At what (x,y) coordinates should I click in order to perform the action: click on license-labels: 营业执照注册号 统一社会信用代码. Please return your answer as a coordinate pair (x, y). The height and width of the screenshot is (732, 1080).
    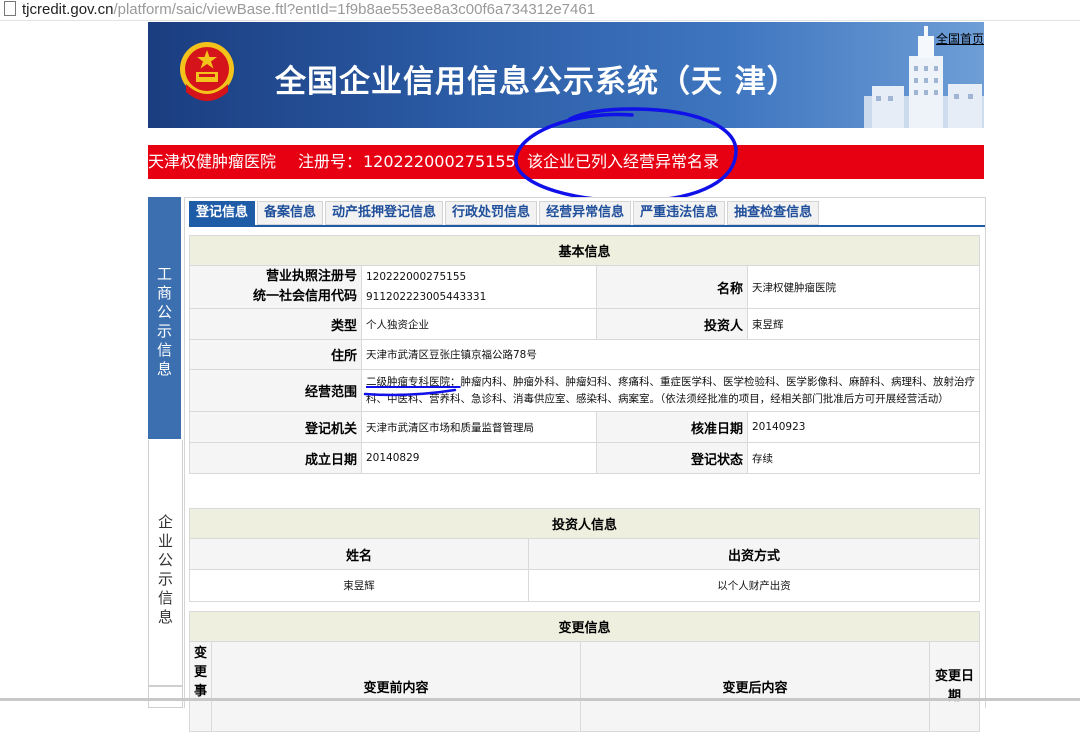
    Looking at the image, I should click on (275, 287).